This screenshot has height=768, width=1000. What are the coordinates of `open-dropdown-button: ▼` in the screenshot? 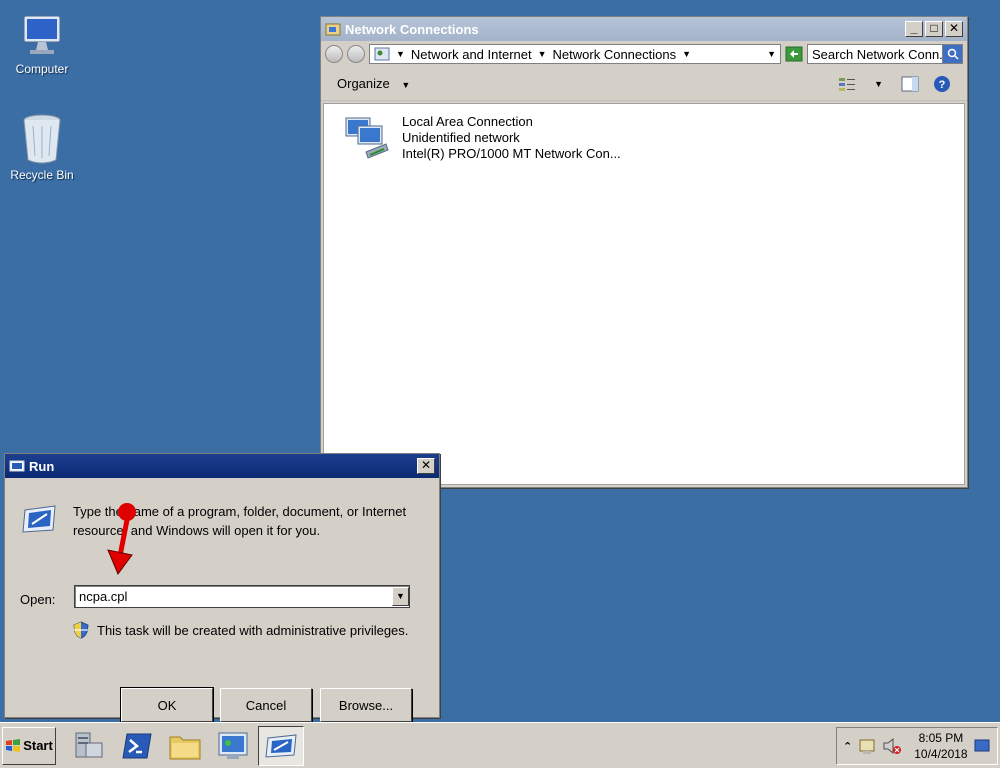 It's located at (400, 596).